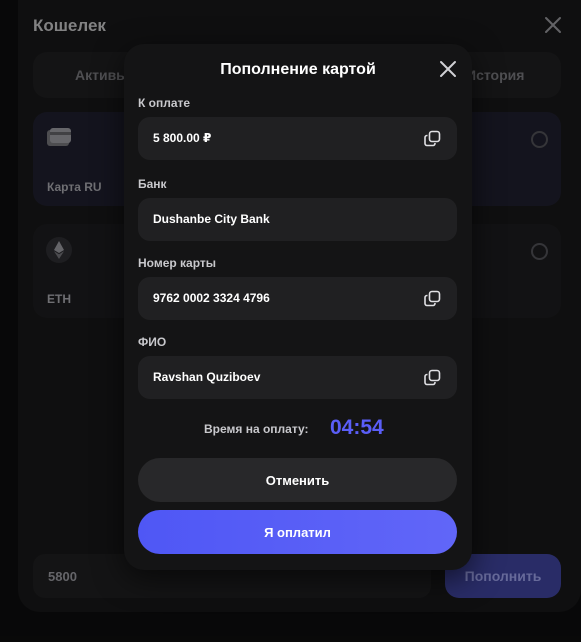 The width and height of the screenshot is (581, 642). What do you see at coordinates (448, 69) in the screenshot?
I see `close-icon` at bounding box center [448, 69].